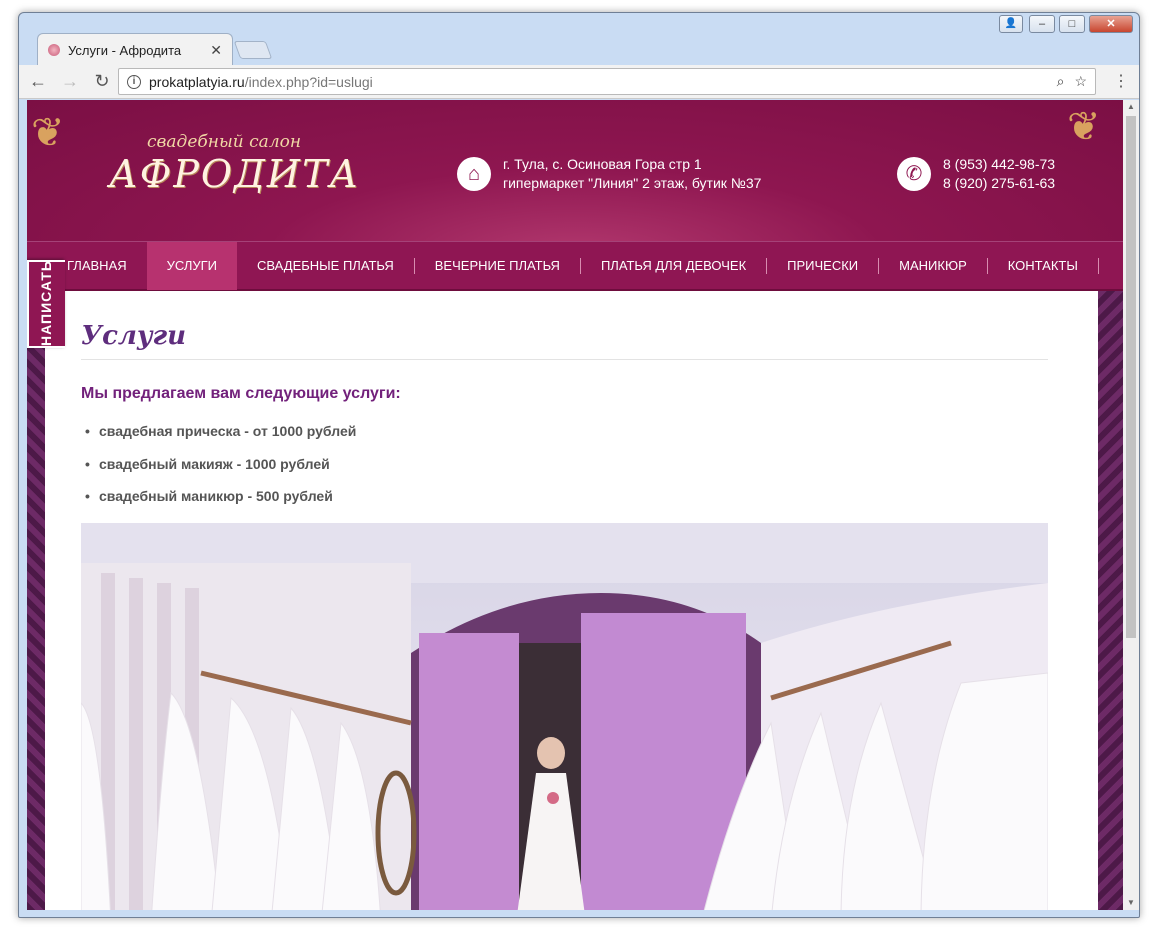 Image resolution: width=1157 pixels, height=940 pixels. I want to click on url-host: prokatplatyia.ru, so click(197, 81).